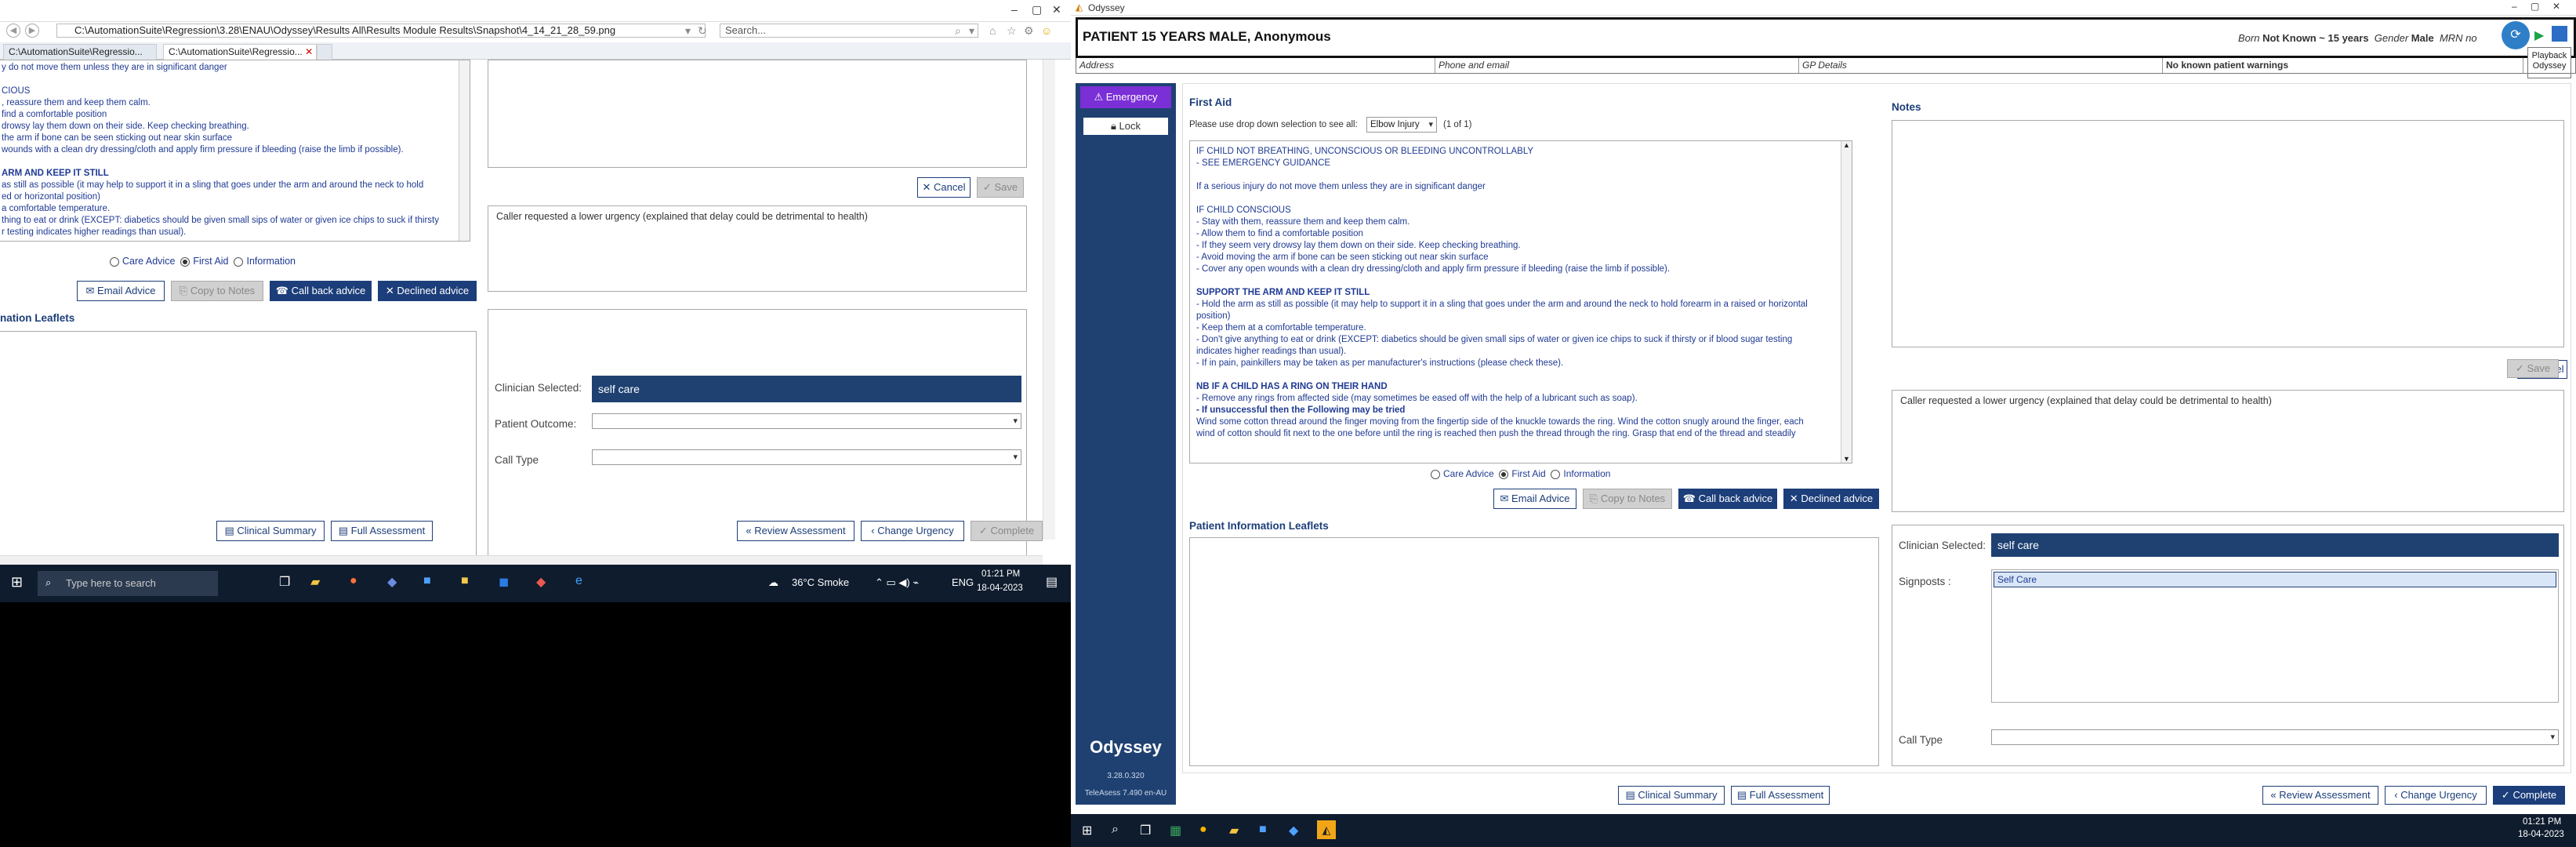  I want to click on teams-icon: ◆, so click(392, 582).